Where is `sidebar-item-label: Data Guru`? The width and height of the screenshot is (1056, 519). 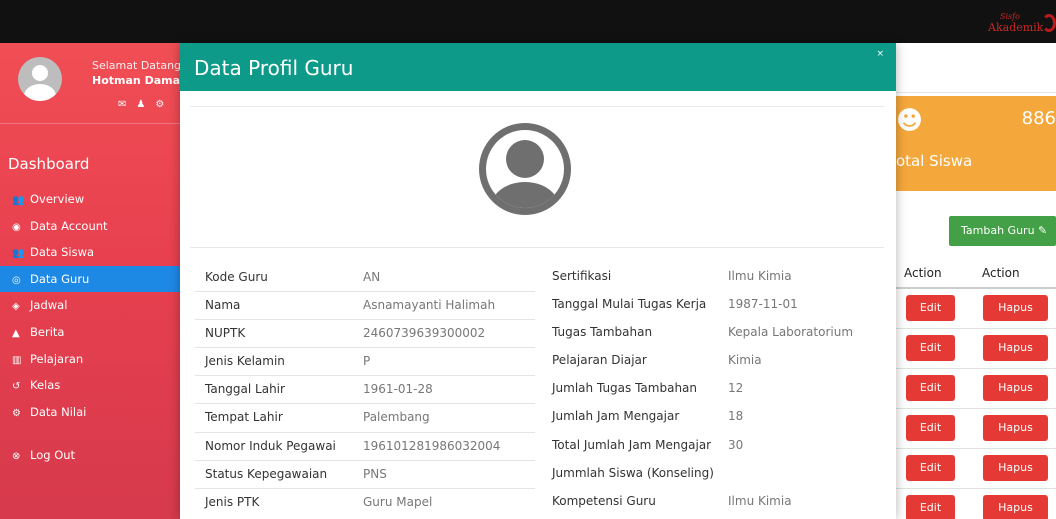 sidebar-item-label: Data Guru is located at coordinates (60, 278).